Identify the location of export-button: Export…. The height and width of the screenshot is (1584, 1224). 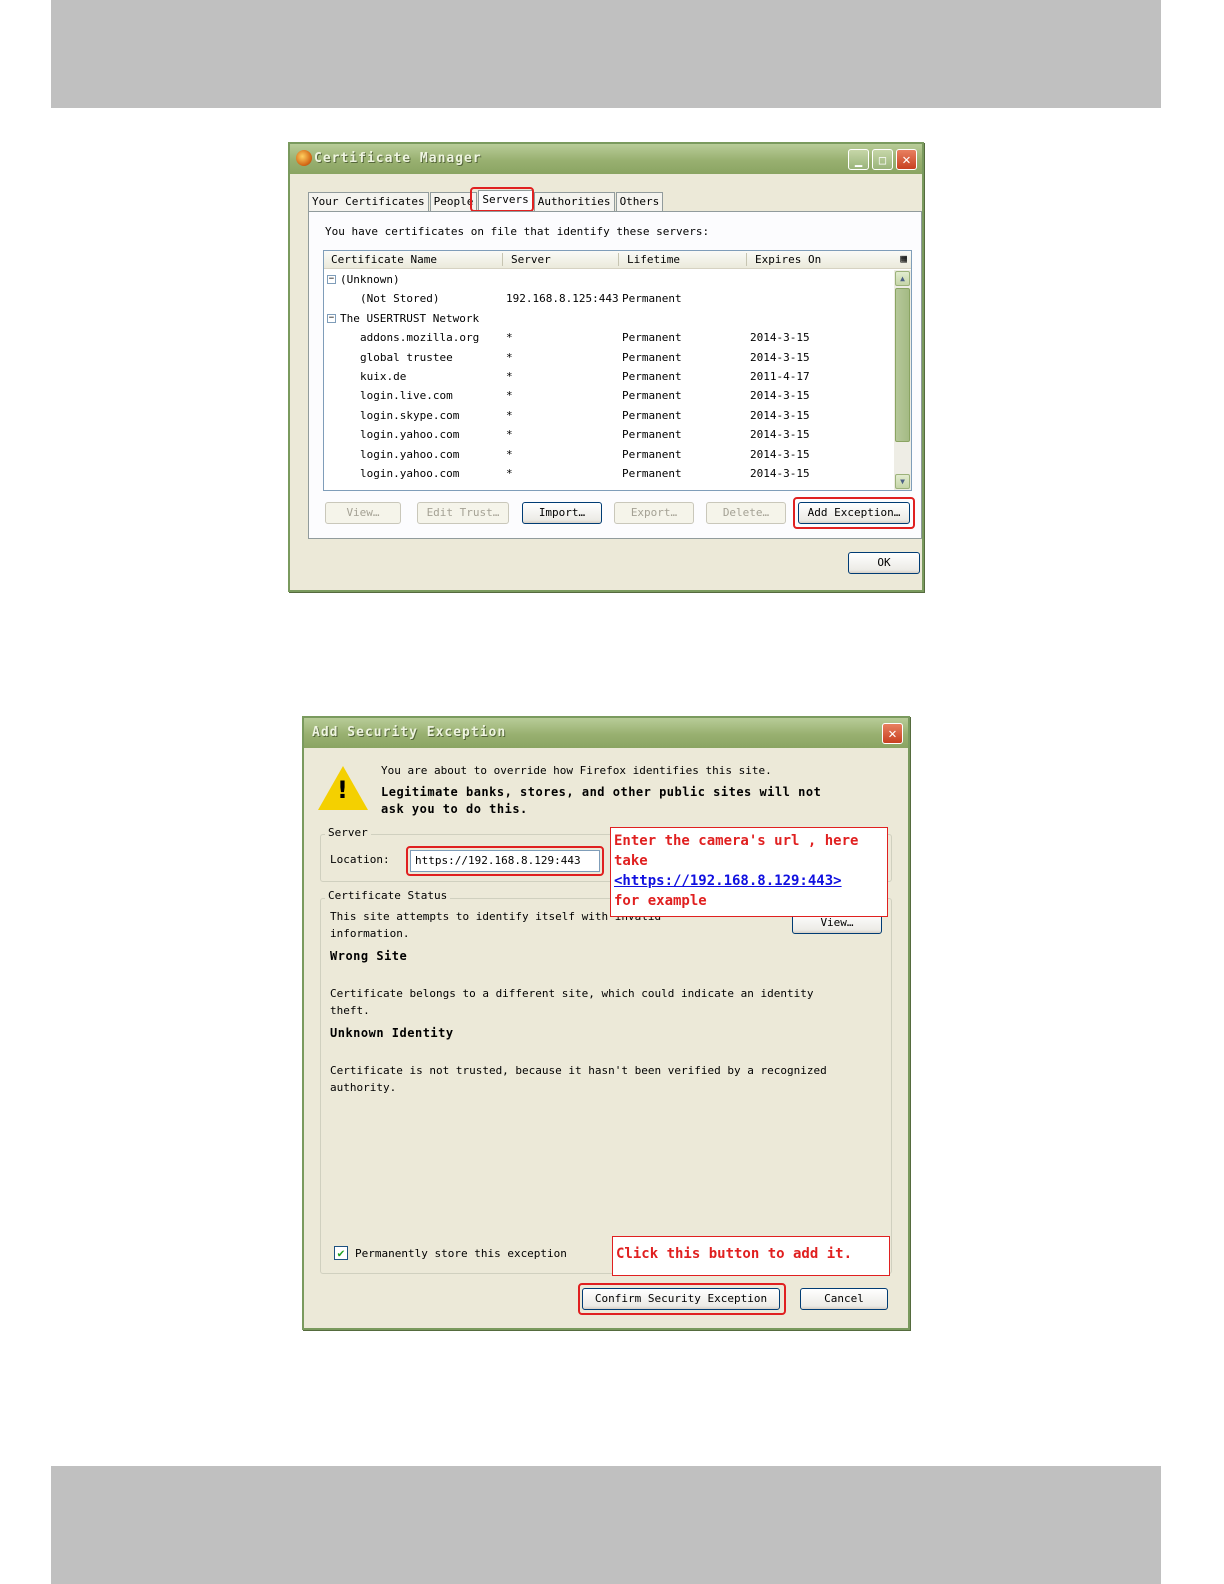
(654, 513).